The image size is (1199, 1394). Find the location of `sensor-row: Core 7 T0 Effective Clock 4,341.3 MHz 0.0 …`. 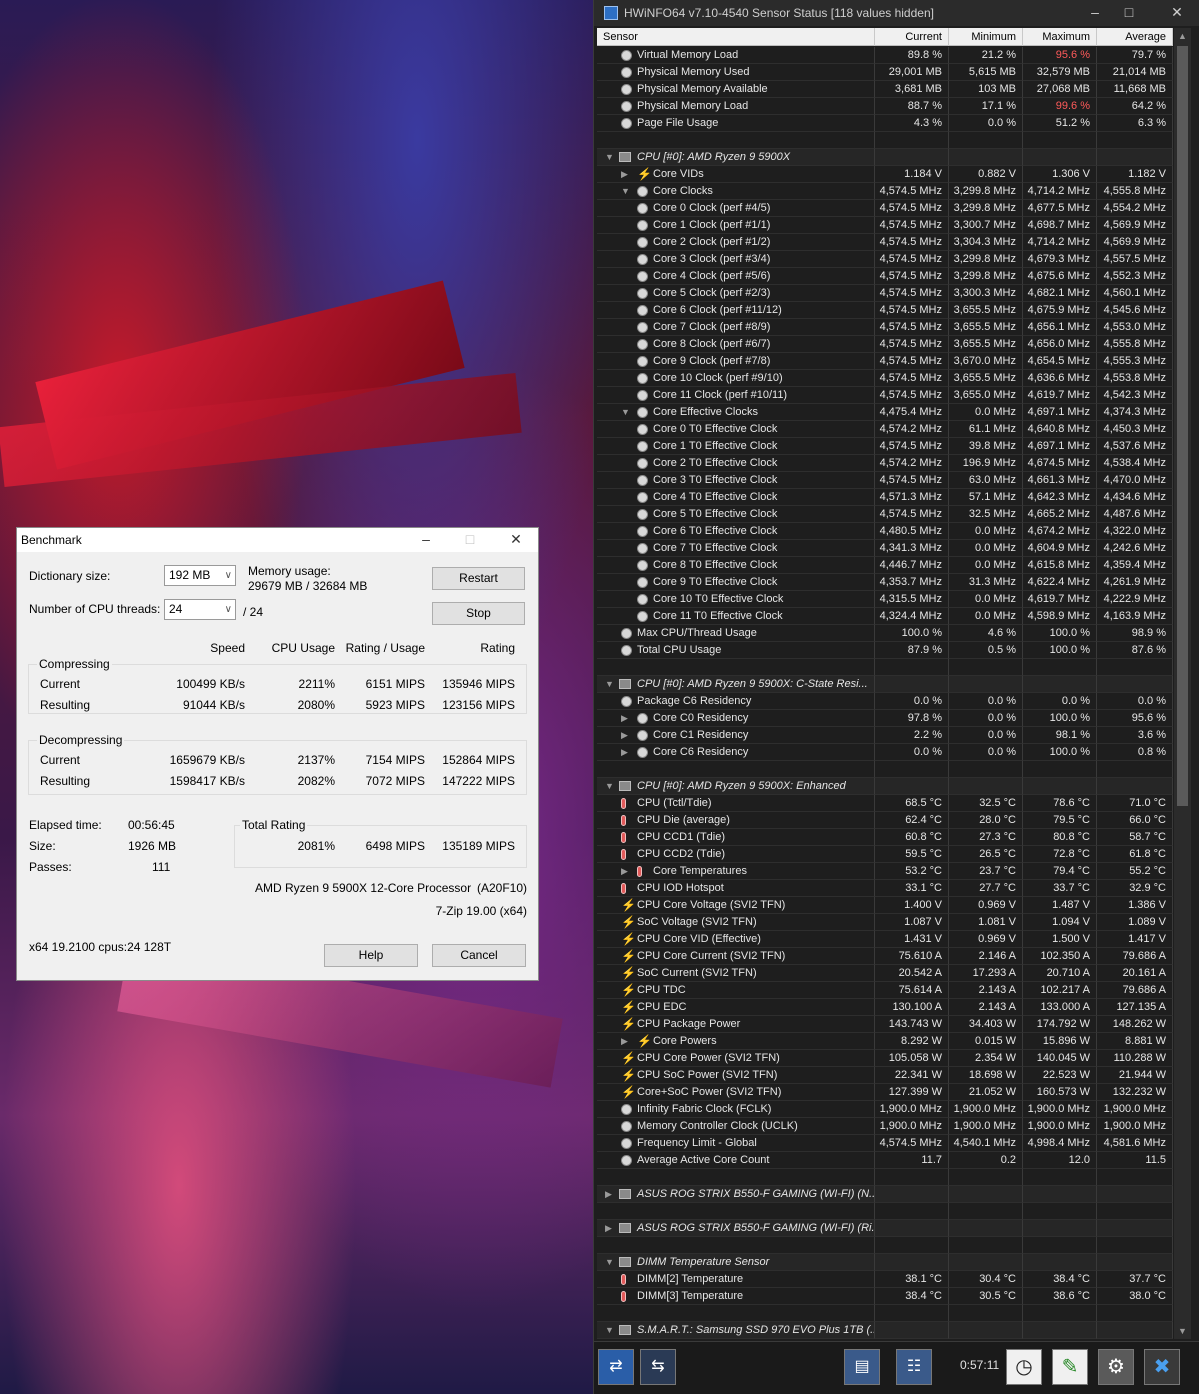

sensor-row: Core 7 T0 Effective Clock 4,341.3 MHz 0.0 … is located at coordinates (885, 548).